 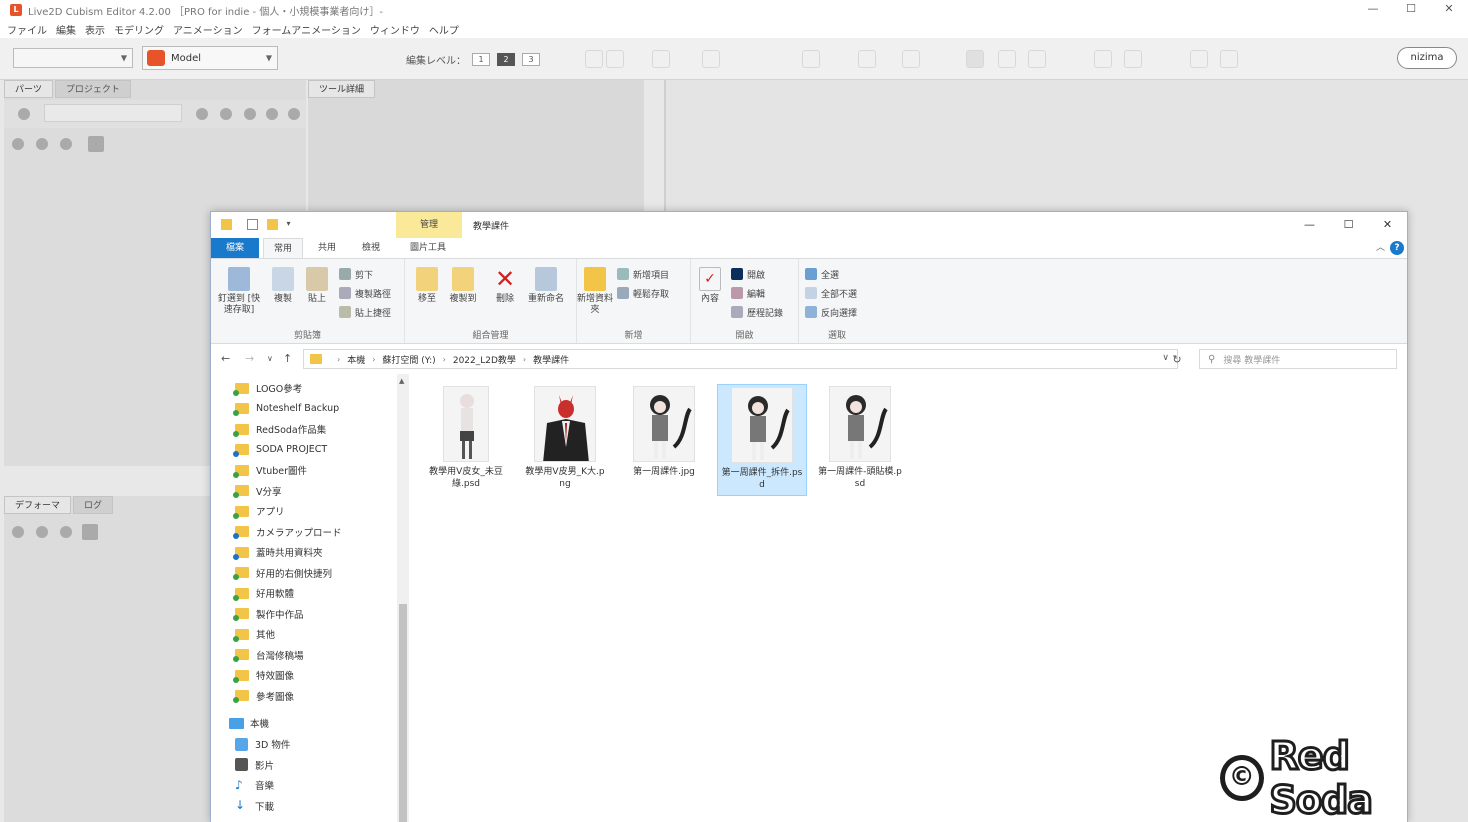 I want to click on back-arrow-icon: ←, so click(x=225, y=358).